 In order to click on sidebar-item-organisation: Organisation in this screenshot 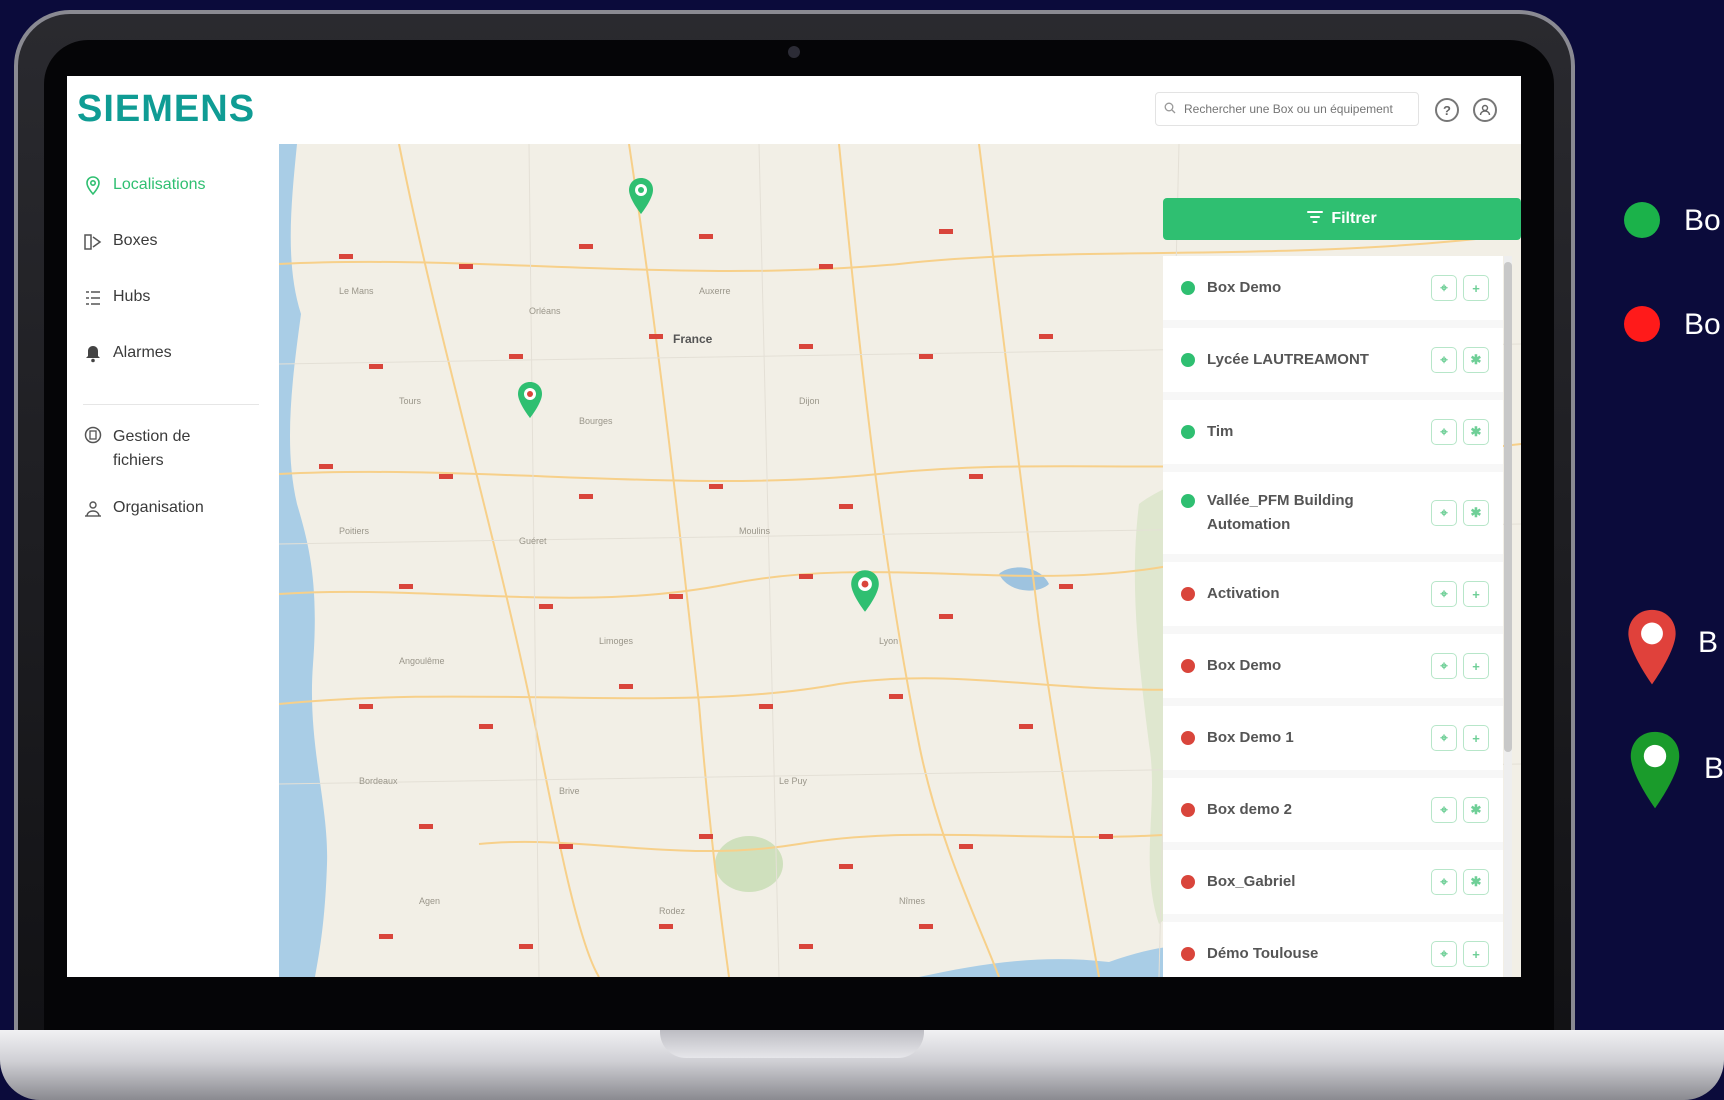, I will do `click(173, 527)`.